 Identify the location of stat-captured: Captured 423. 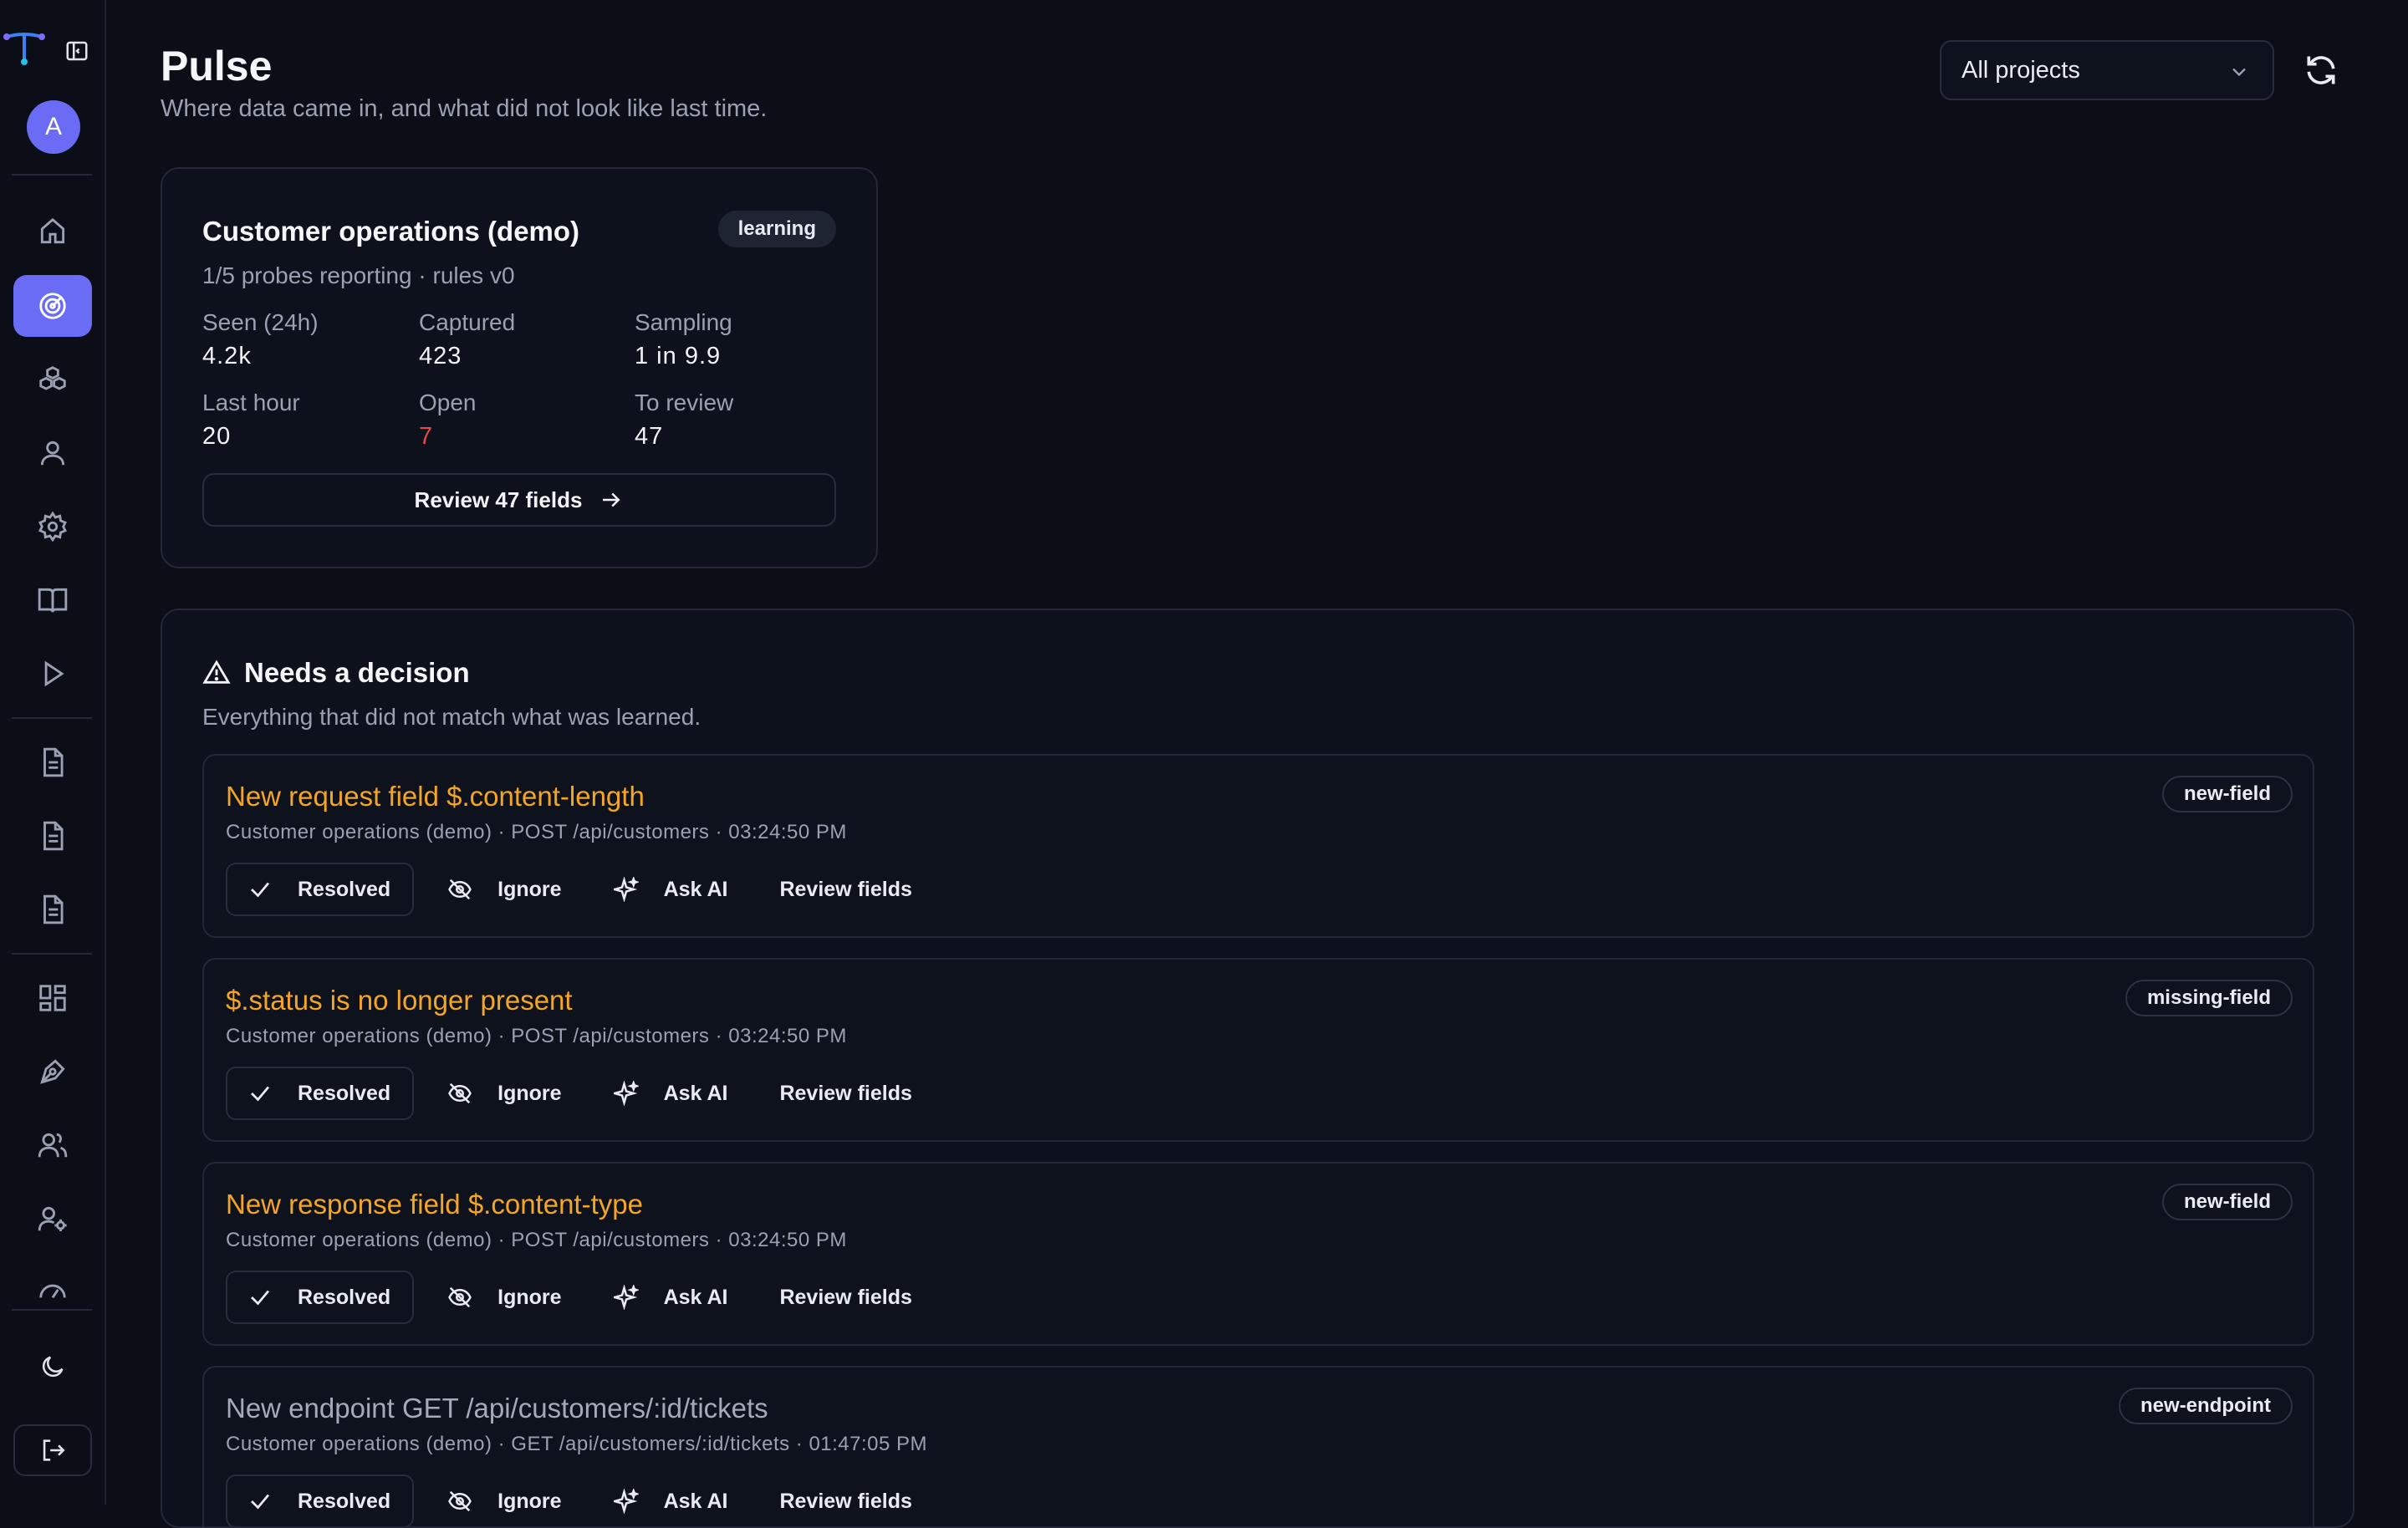
(519, 340).